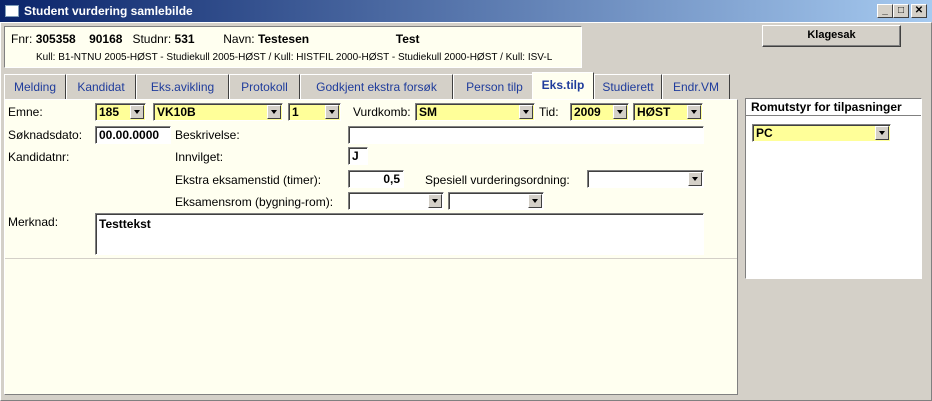 Image resolution: width=932 pixels, height=401 pixels. Describe the element at coordinates (199, 157) in the screenshot. I see `innvilget-label: Innvilget:` at that location.